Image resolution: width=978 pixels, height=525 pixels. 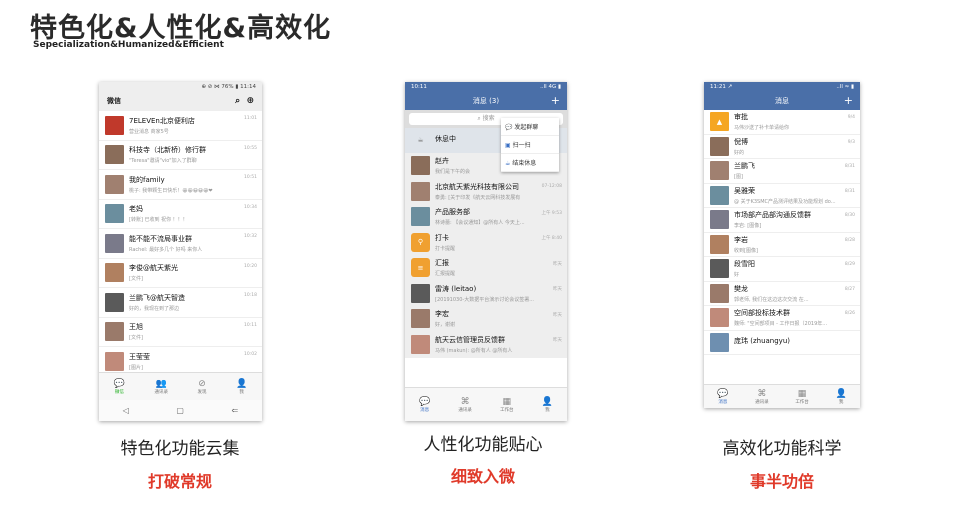 I want to click on chat-time: 8/31, so click(x=849, y=191).